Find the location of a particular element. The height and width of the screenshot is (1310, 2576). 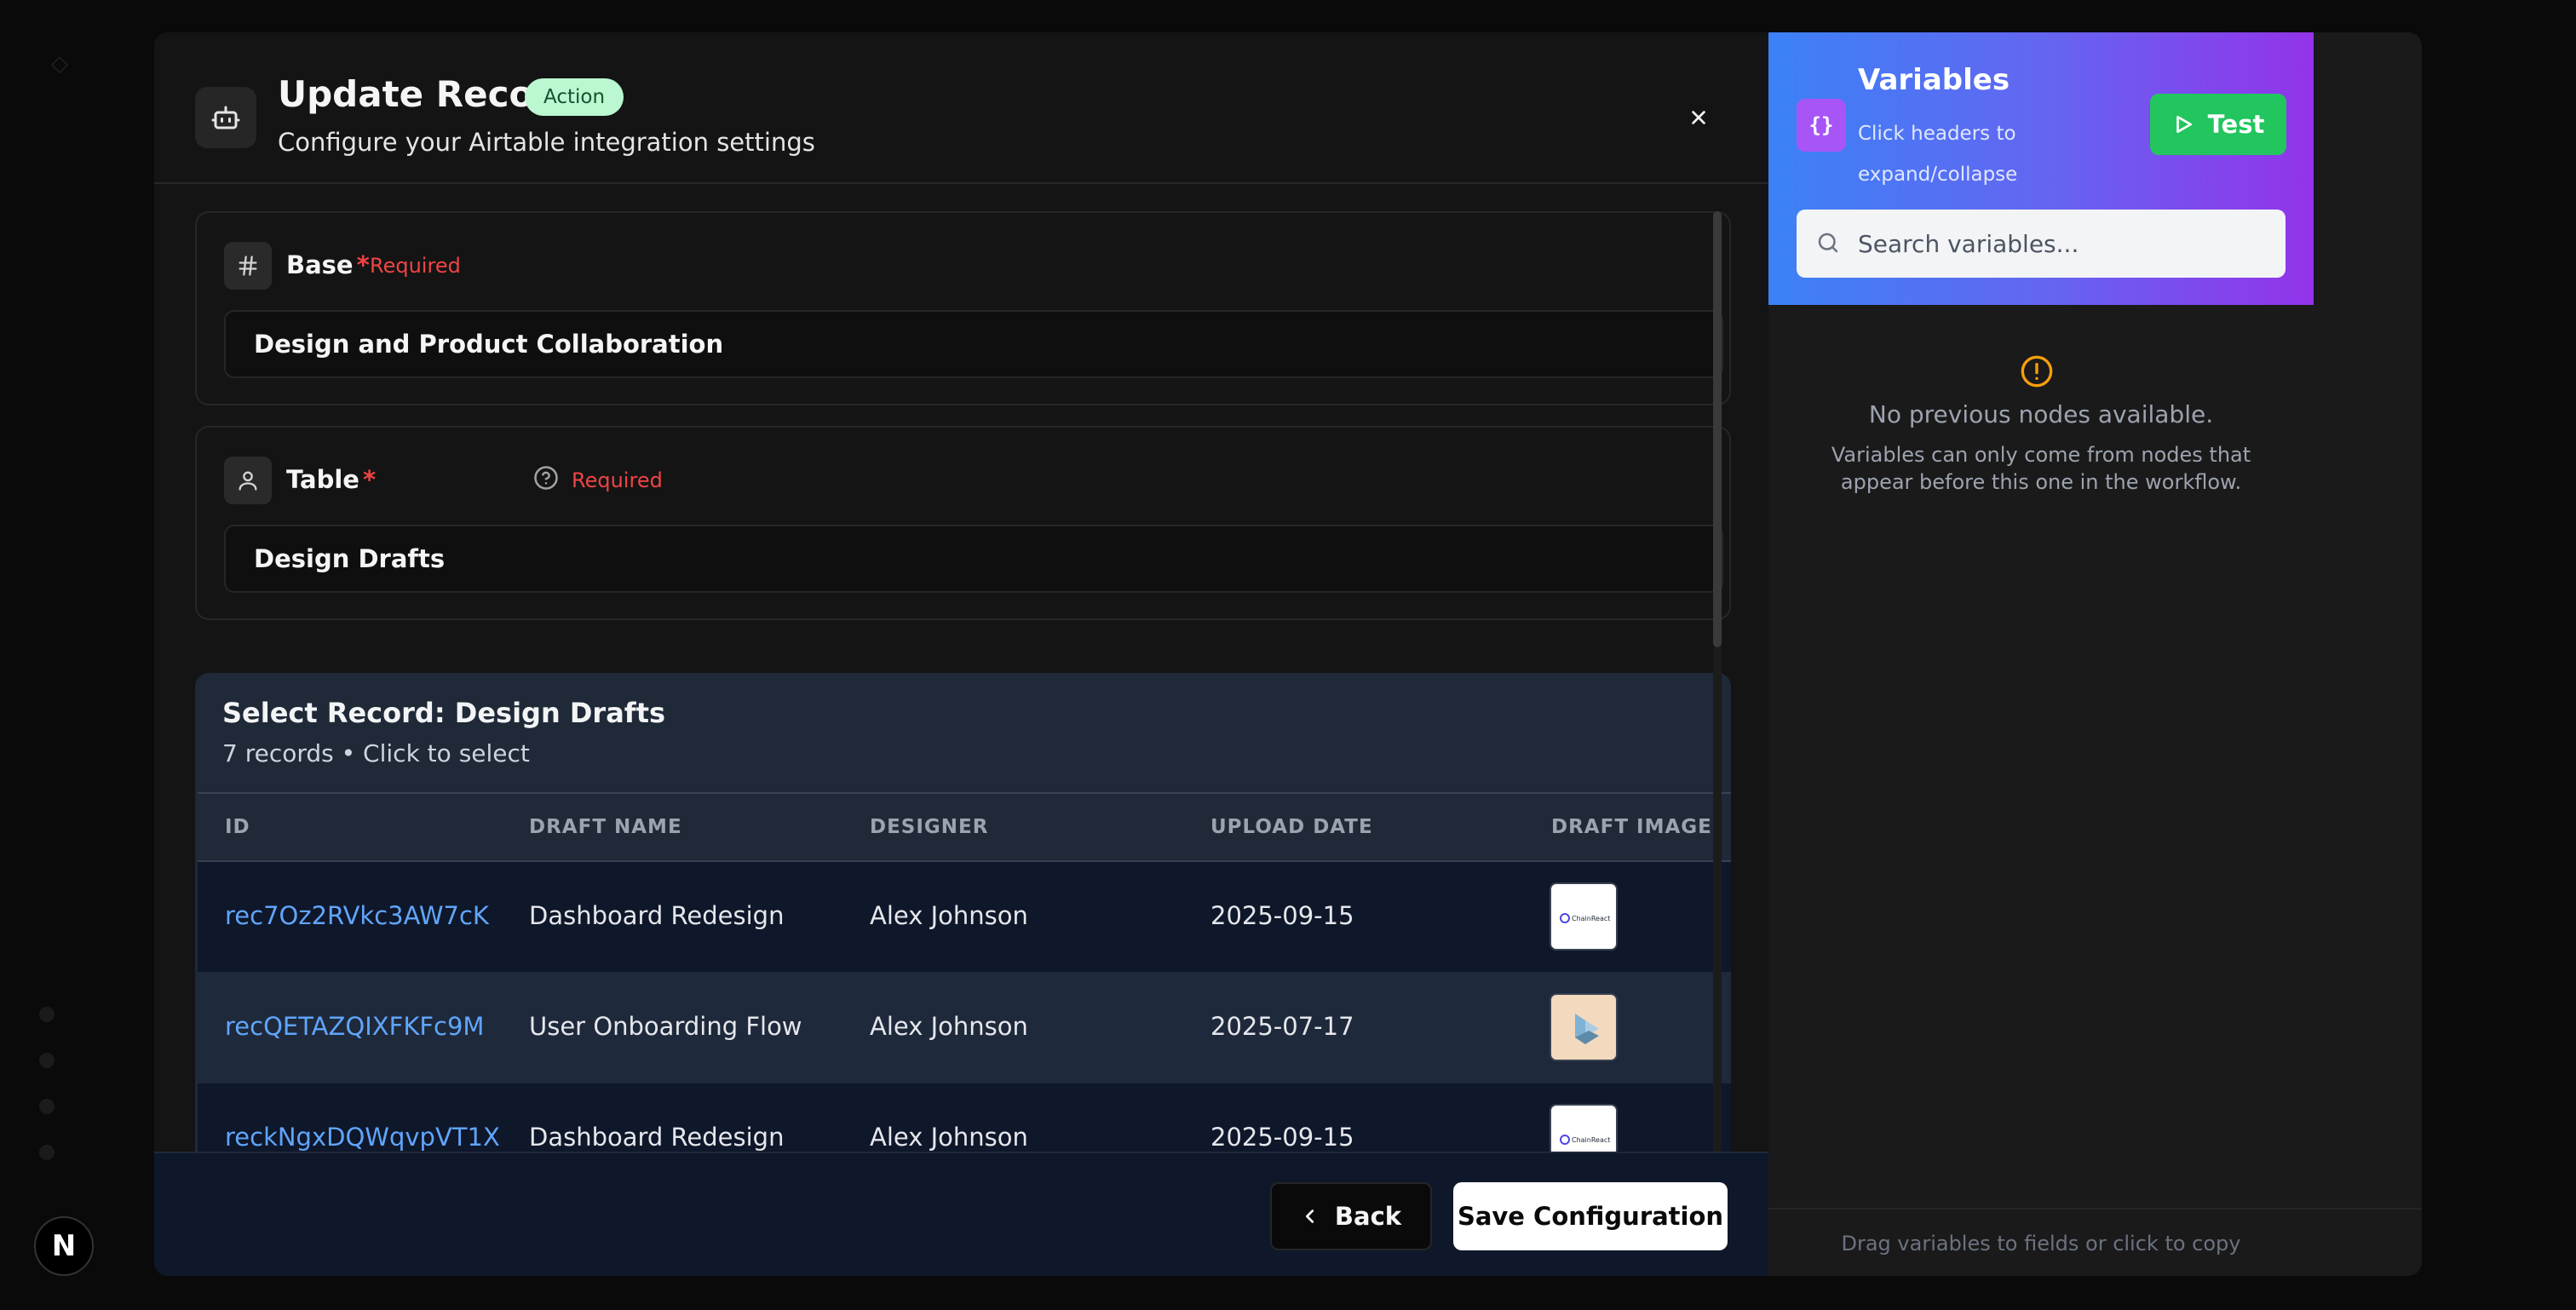

column-header-id: ID is located at coordinates (238, 827).